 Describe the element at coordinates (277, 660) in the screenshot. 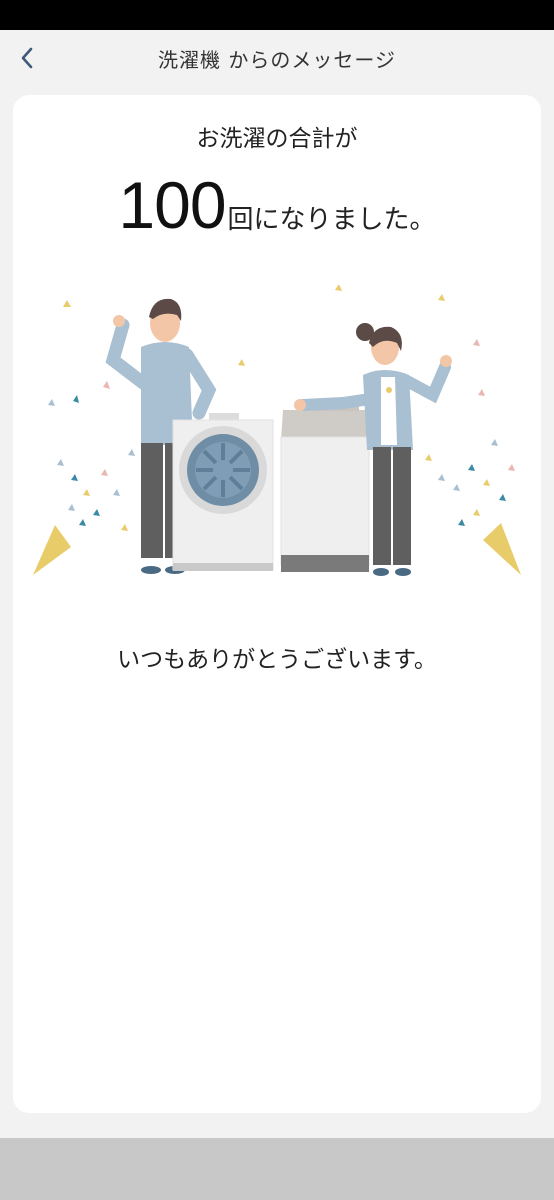

I see `thanks-message: いつもありがとうございます。` at that location.